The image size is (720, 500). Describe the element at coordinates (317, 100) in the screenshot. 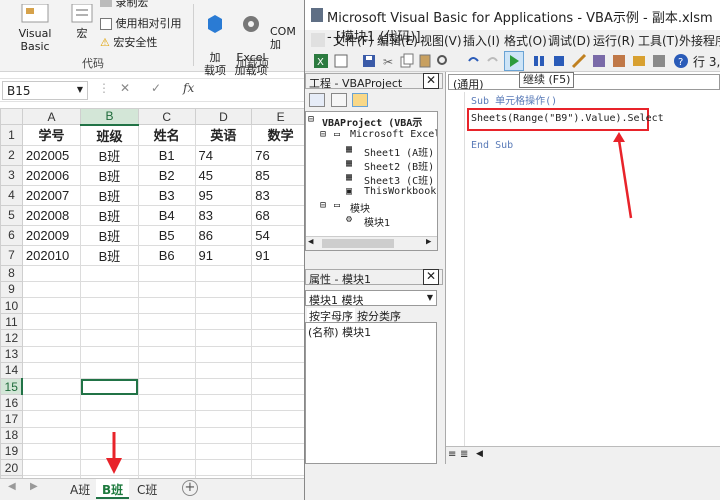

I see `view-code-icon` at that location.